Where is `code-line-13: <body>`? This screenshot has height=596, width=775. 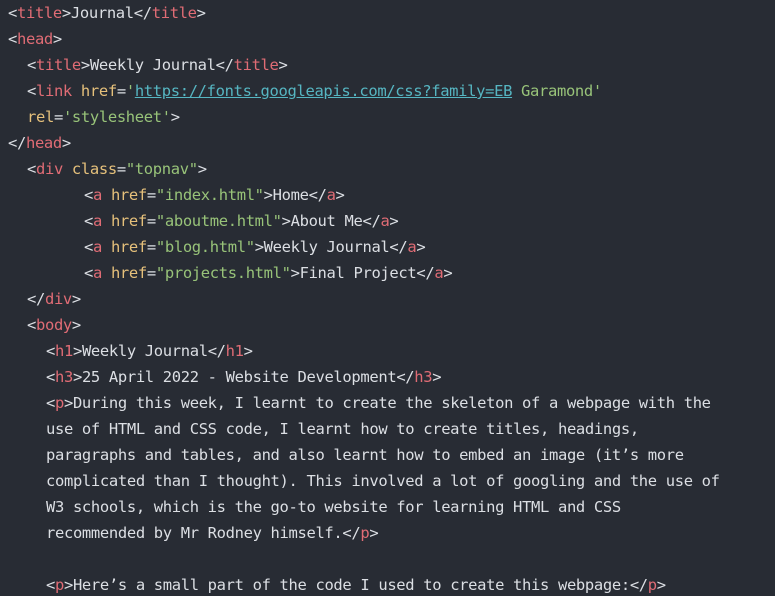 code-line-13: <body> is located at coordinates (54, 325).